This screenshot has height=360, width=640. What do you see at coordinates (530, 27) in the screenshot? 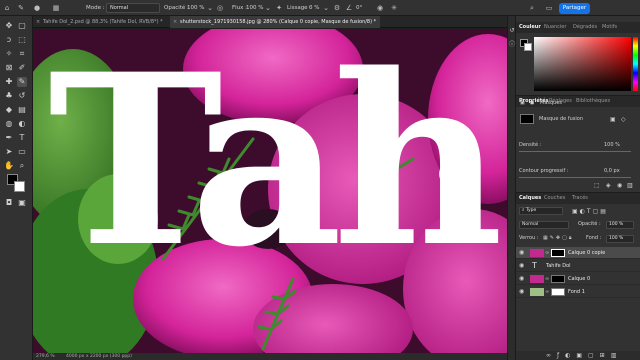
I see `tab-couleur: Couleur` at bounding box center [530, 27].